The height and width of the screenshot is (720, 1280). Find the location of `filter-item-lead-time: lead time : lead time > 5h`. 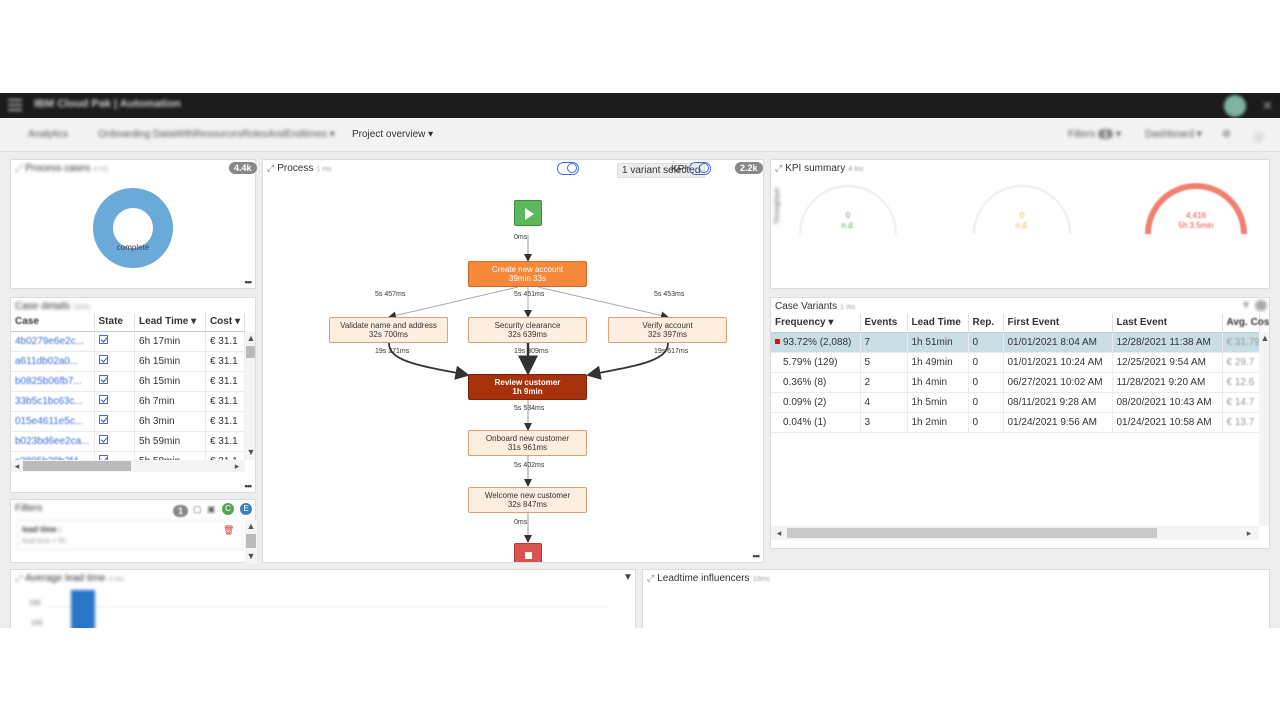

filter-item-lead-time: lead time : lead time > 5h is located at coordinates (130, 535).